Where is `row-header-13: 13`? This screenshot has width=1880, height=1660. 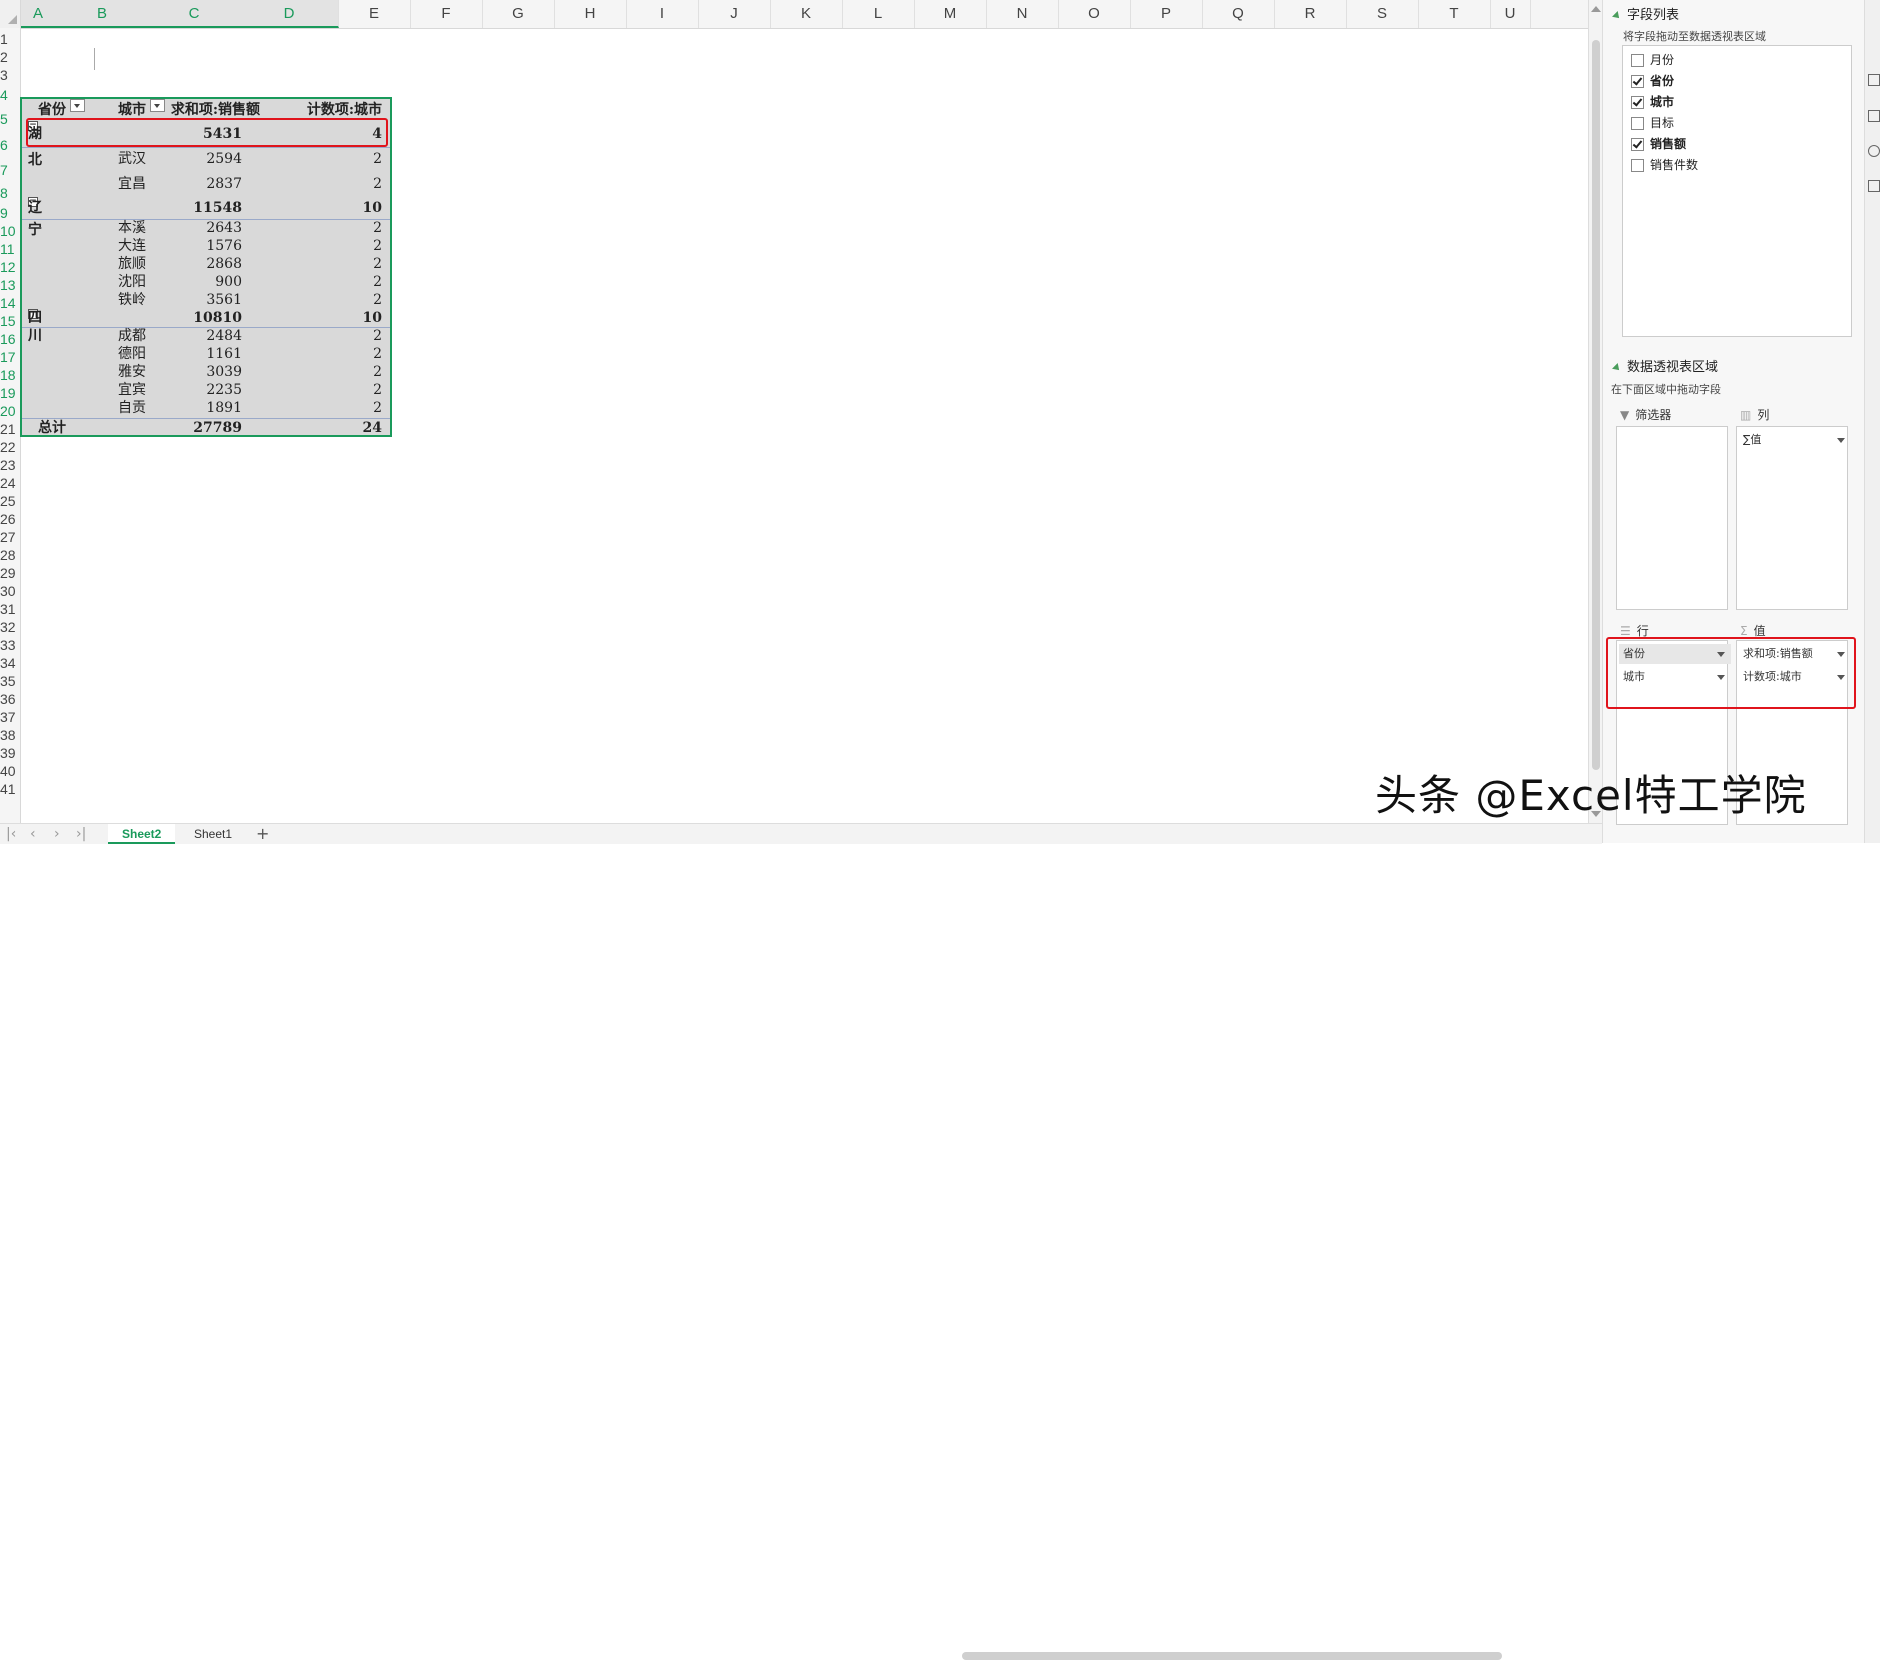
row-header-13: 13 is located at coordinates (10, 285).